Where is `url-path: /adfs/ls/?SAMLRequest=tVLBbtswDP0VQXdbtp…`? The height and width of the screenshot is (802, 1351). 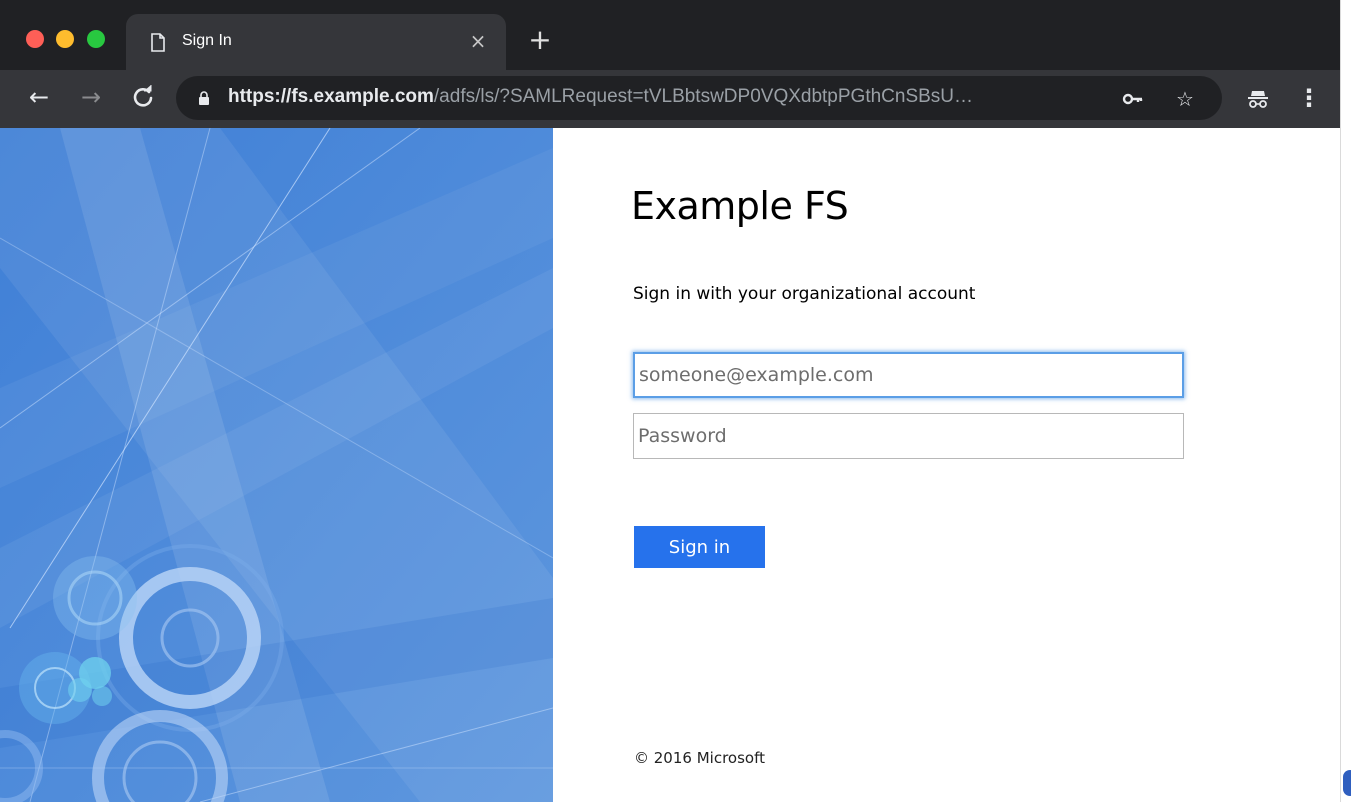
url-path: /adfs/ls/?SAMLRequest=tVLBbtswDP0VQXdbtp… is located at coordinates (703, 96).